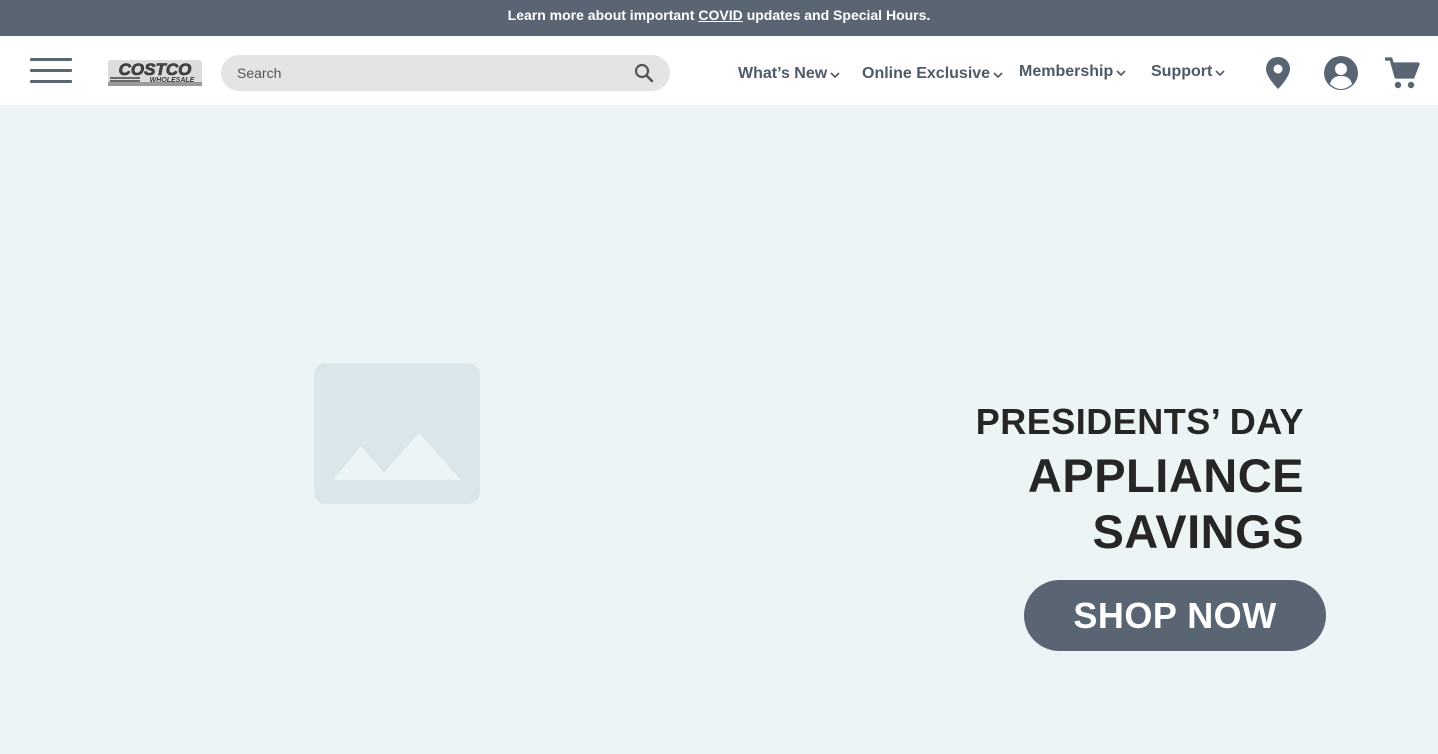 The height and width of the screenshot is (754, 1438). What do you see at coordinates (1278, 73) in the screenshot?
I see `location-pin-icon` at bounding box center [1278, 73].